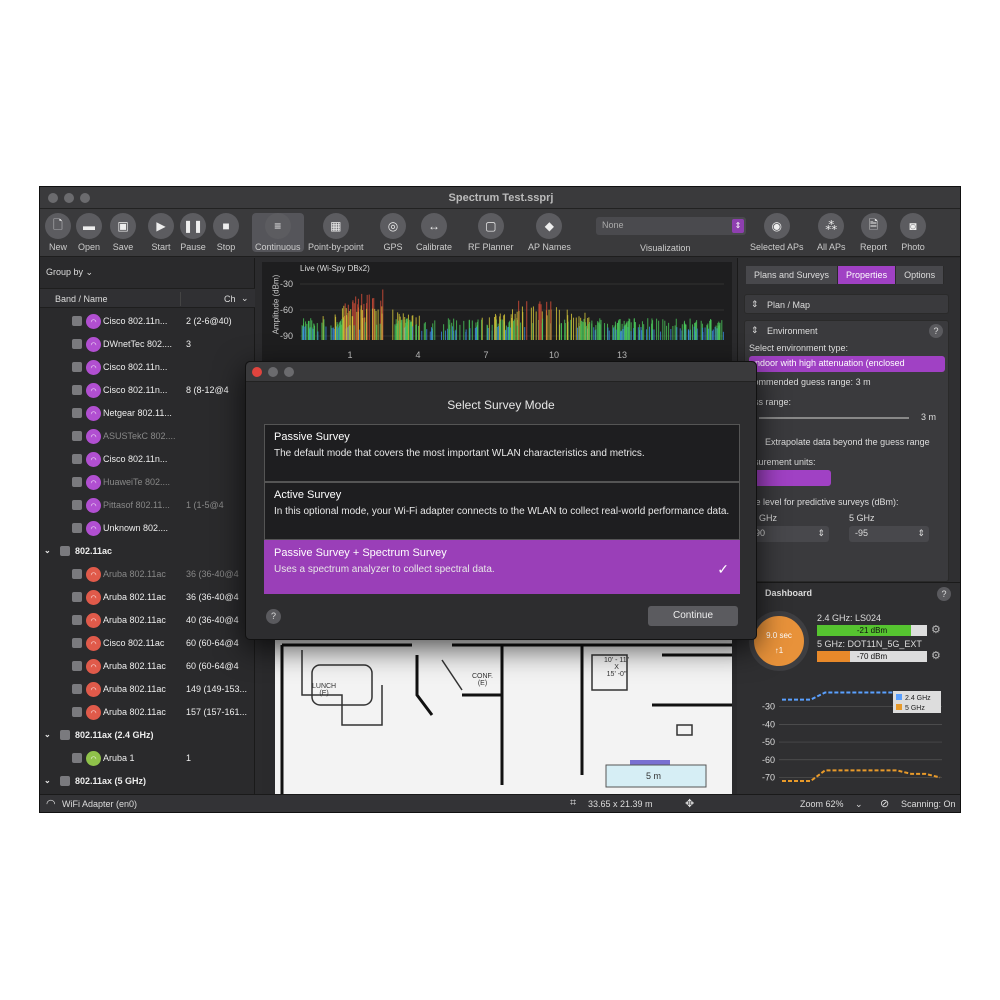 This screenshot has height=1000, width=1000. Describe the element at coordinates (278, 232) in the screenshot. I see `continuous-button: ≡ Continuous` at that location.